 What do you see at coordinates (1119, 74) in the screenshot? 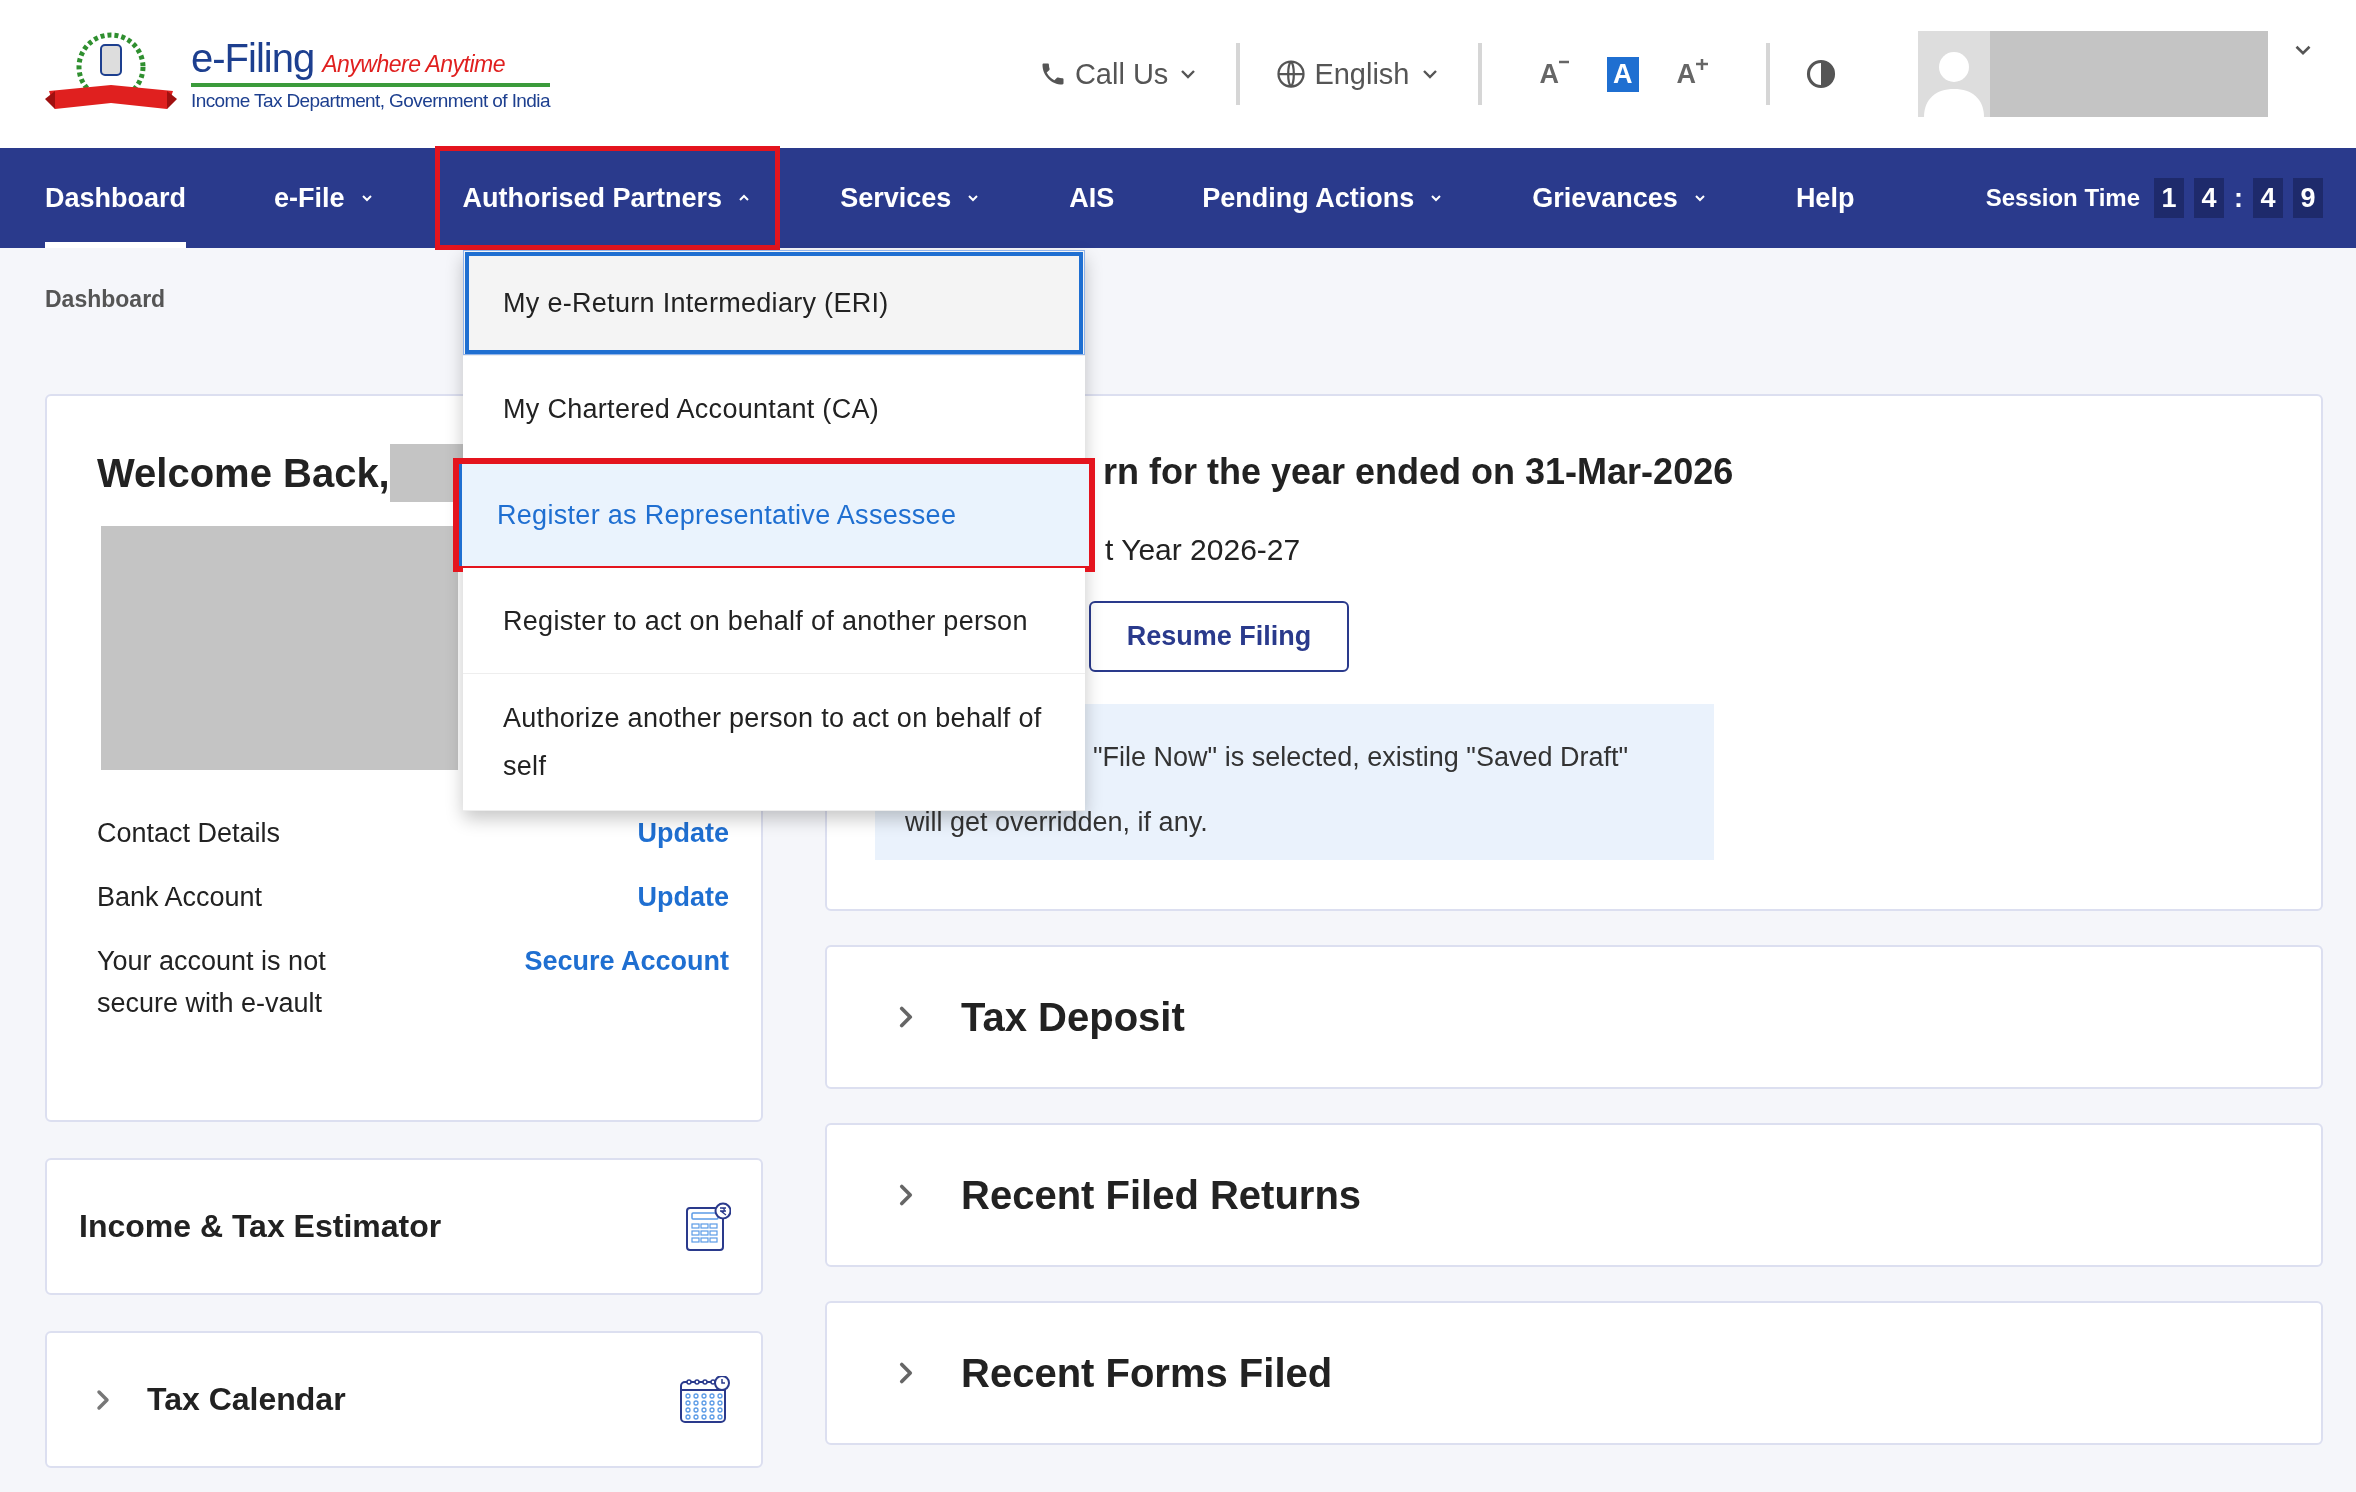
I see `call-us-button: Call Us` at bounding box center [1119, 74].